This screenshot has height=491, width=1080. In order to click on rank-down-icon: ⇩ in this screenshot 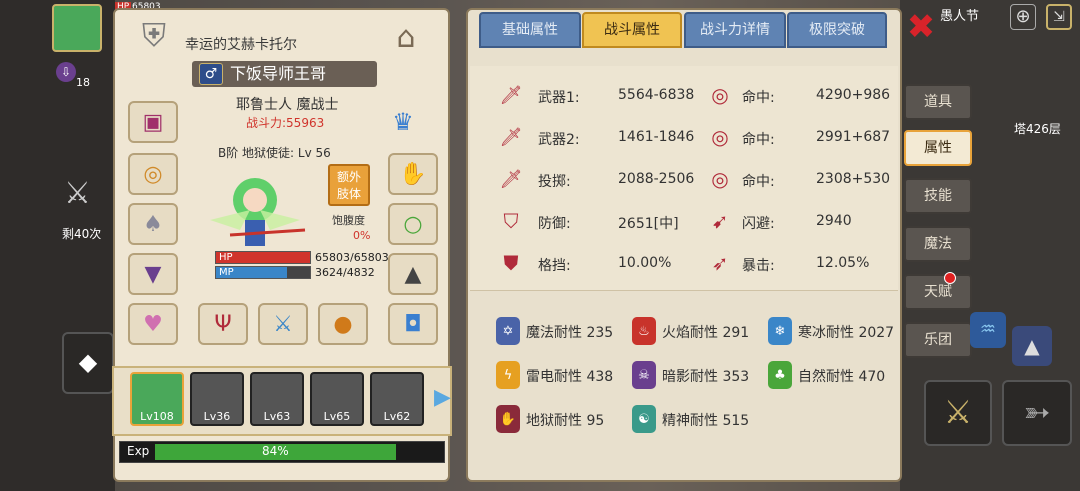, I will do `click(66, 72)`.